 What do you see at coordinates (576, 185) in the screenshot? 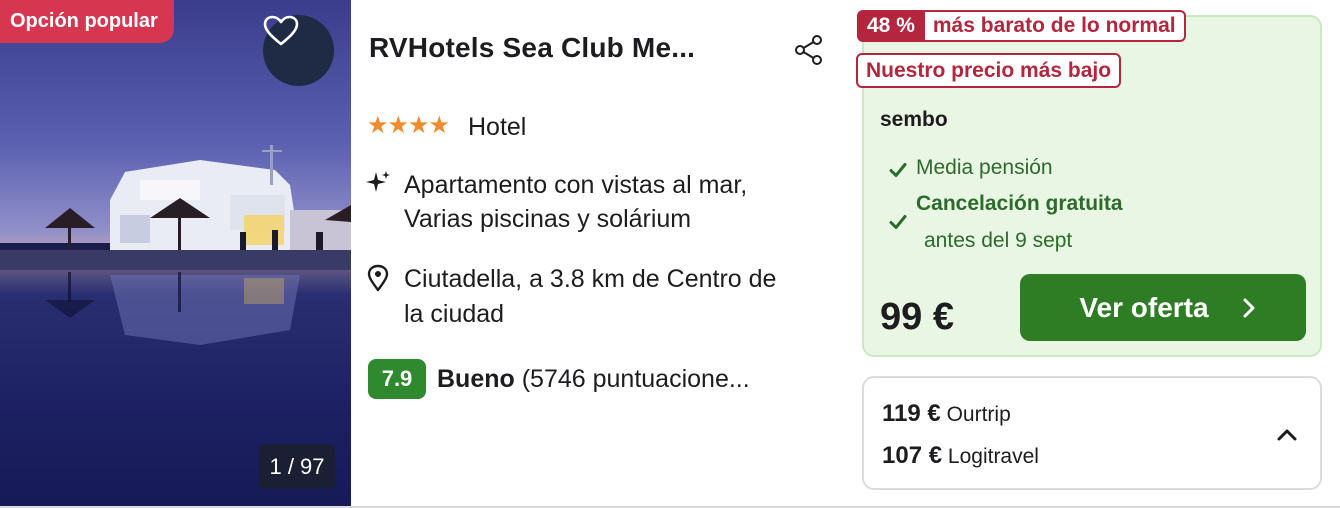
I see `features-line-1: Apartamento con vistas al mar,` at bounding box center [576, 185].